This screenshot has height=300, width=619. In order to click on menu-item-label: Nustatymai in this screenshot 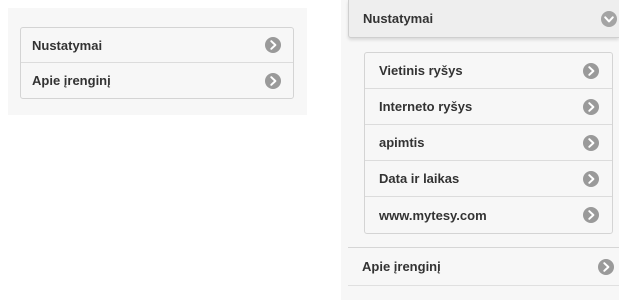, I will do `click(67, 45)`.